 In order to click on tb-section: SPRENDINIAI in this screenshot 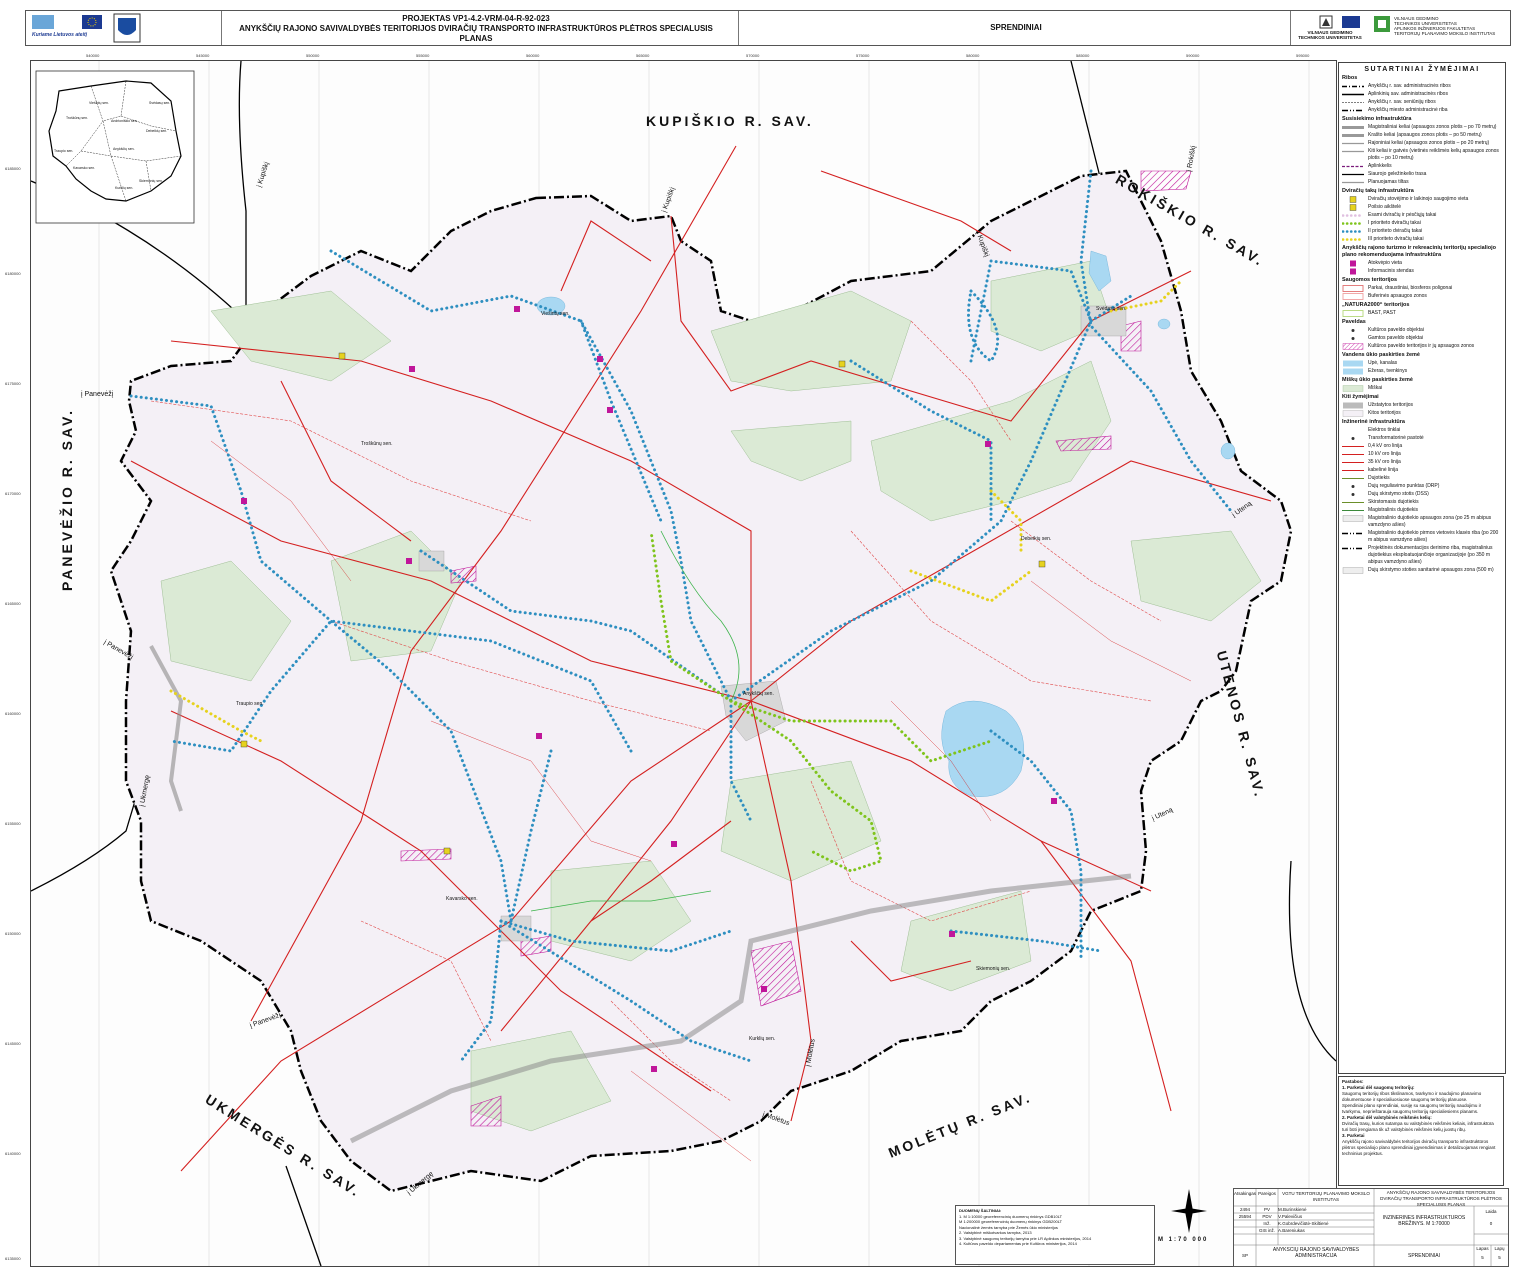, I will do `click(1424, 1256)`.